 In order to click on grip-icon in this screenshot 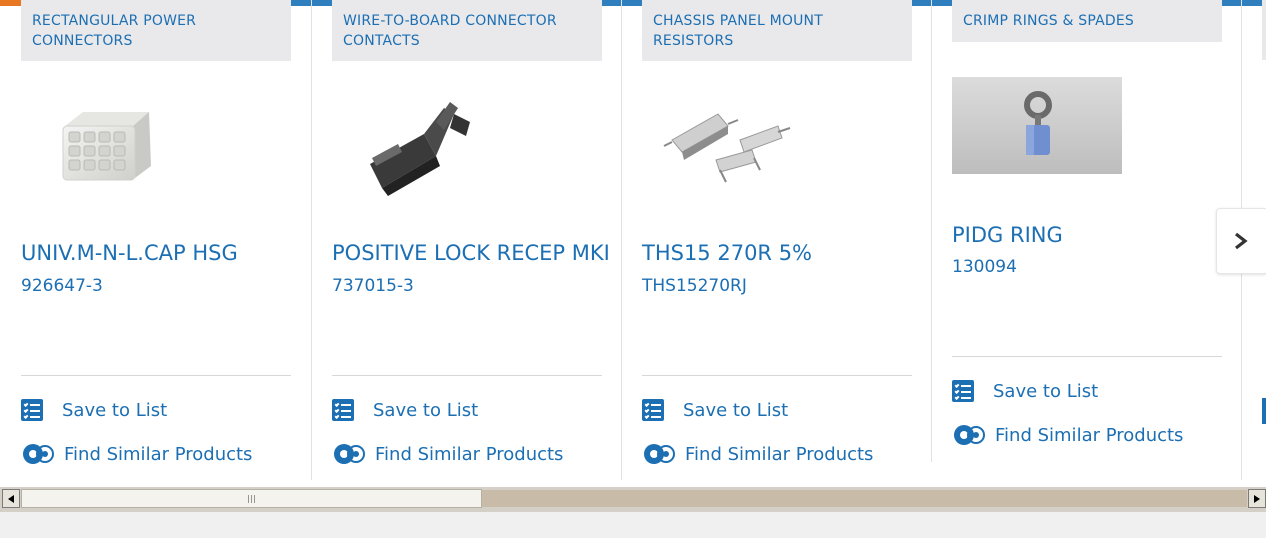, I will do `click(251, 498)`.